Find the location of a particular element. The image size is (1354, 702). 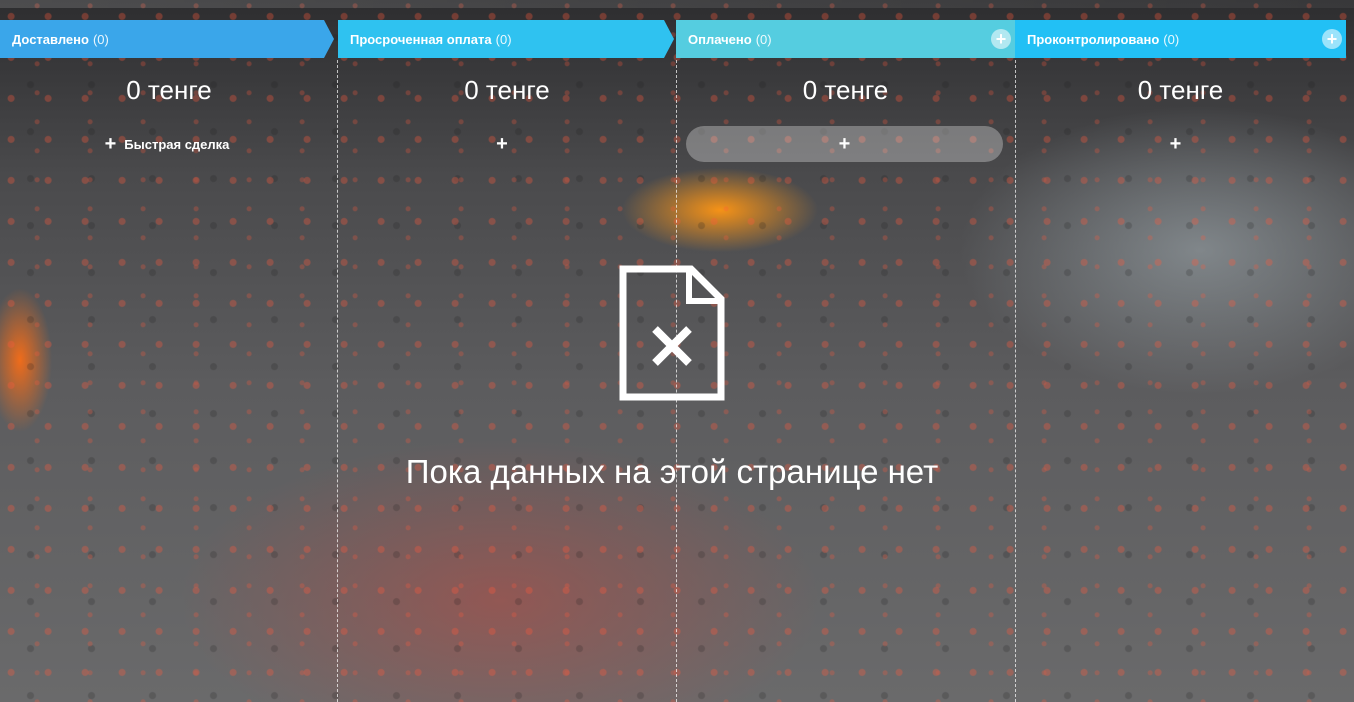

stage-header-controlled: Проконтролировано (0) + is located at coordinates (1180, 39).